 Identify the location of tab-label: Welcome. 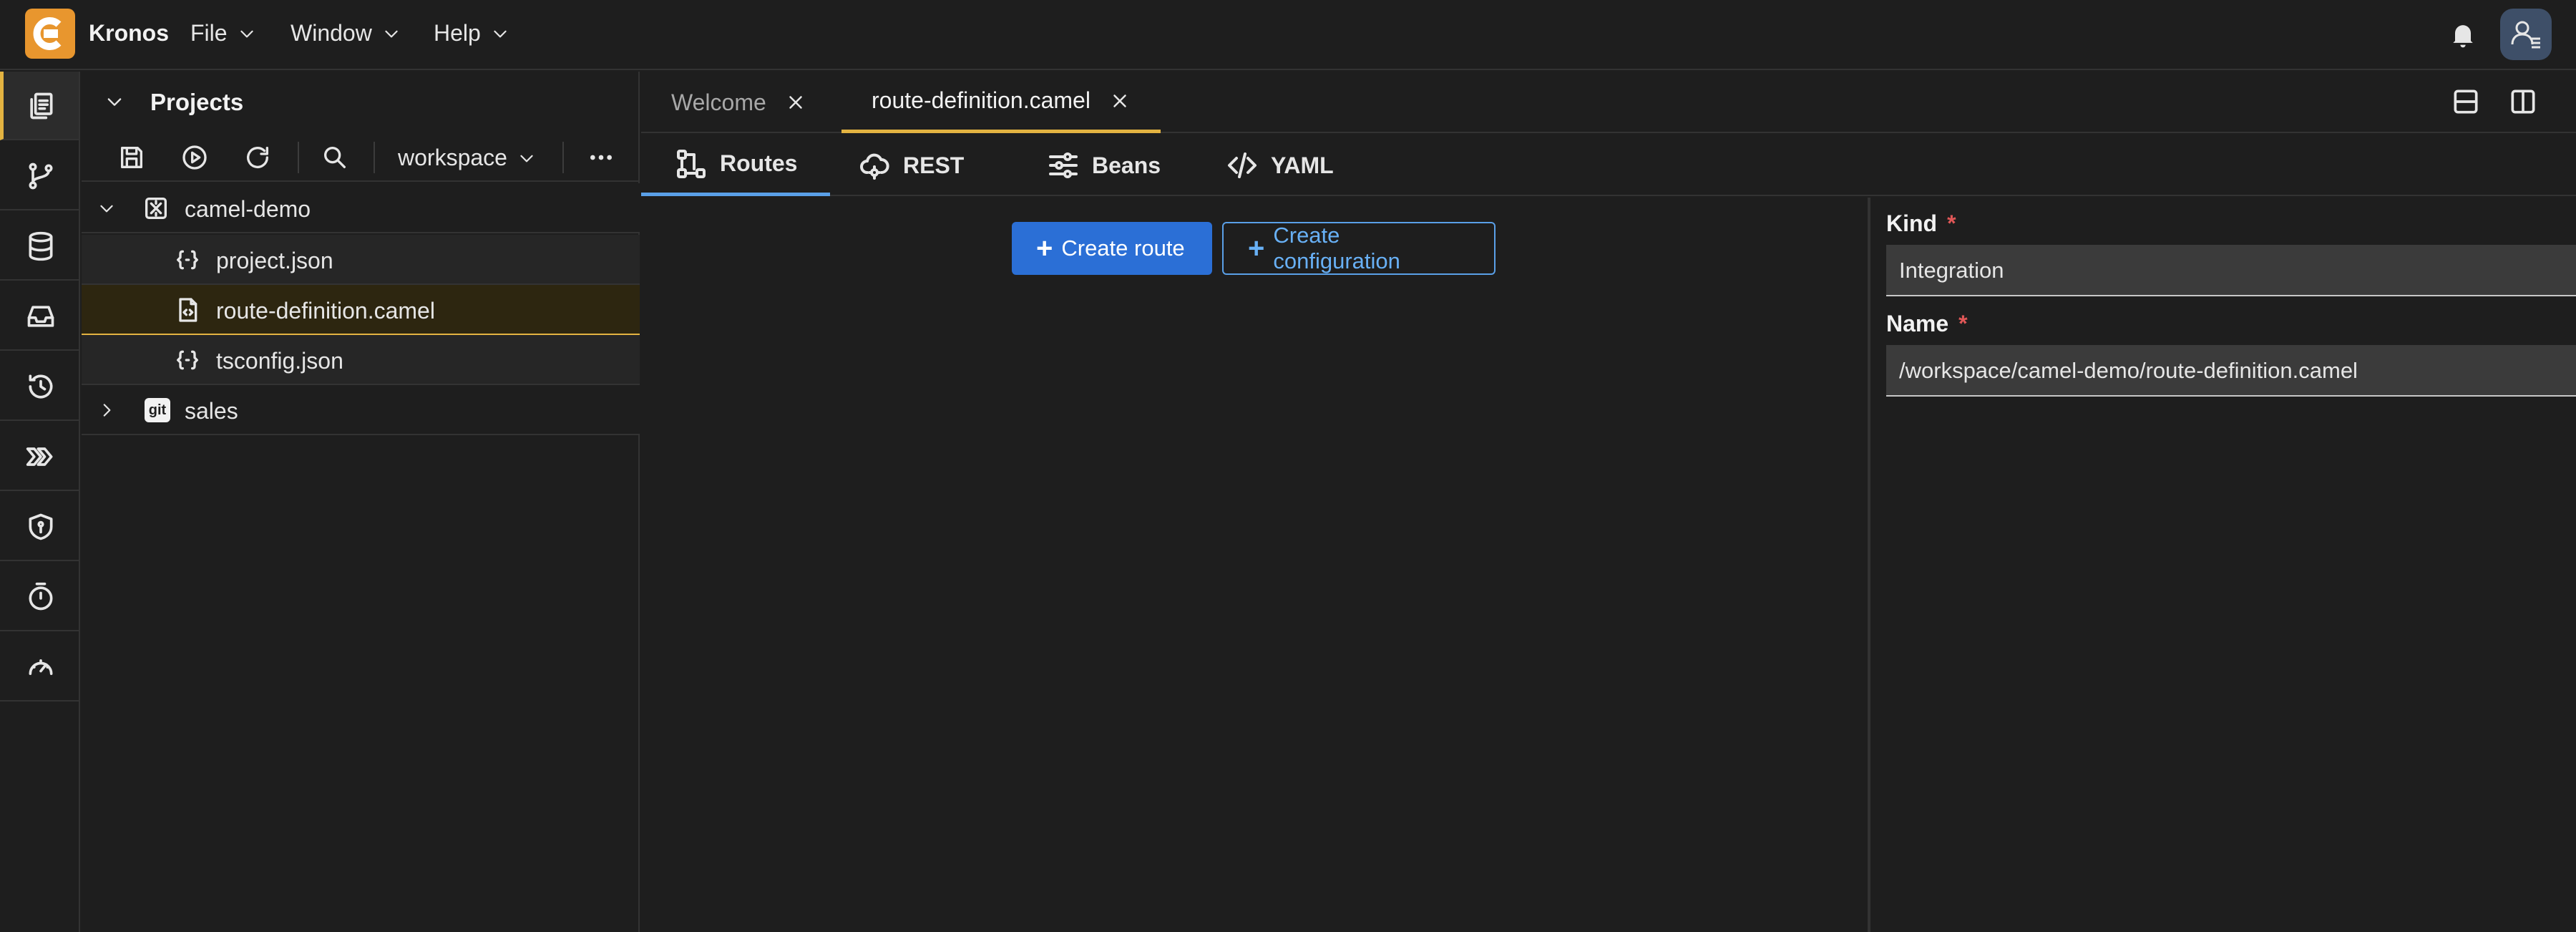
(718, 102).